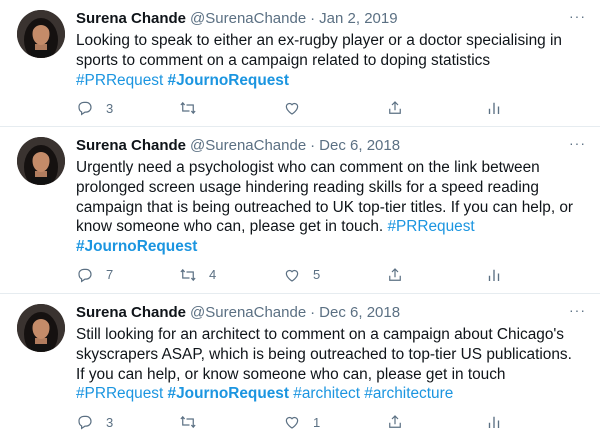 This screenshot has height=435, width=600. Describe the element at coordinates (213, 275) in the screenshot. I see `retweet-count: 4` at that location.